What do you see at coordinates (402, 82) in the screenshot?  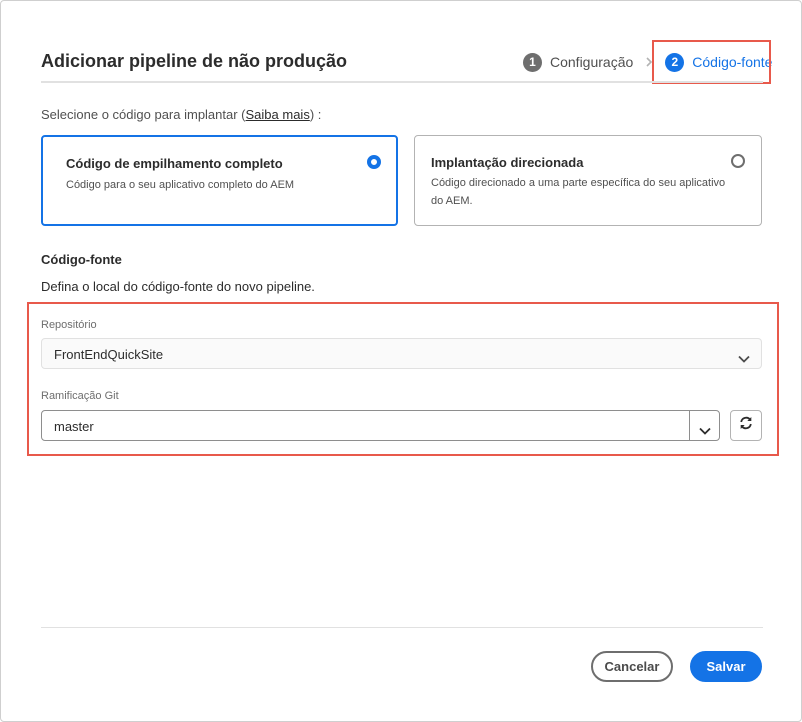 I see `header-divider` at bounding box center [402, 82].